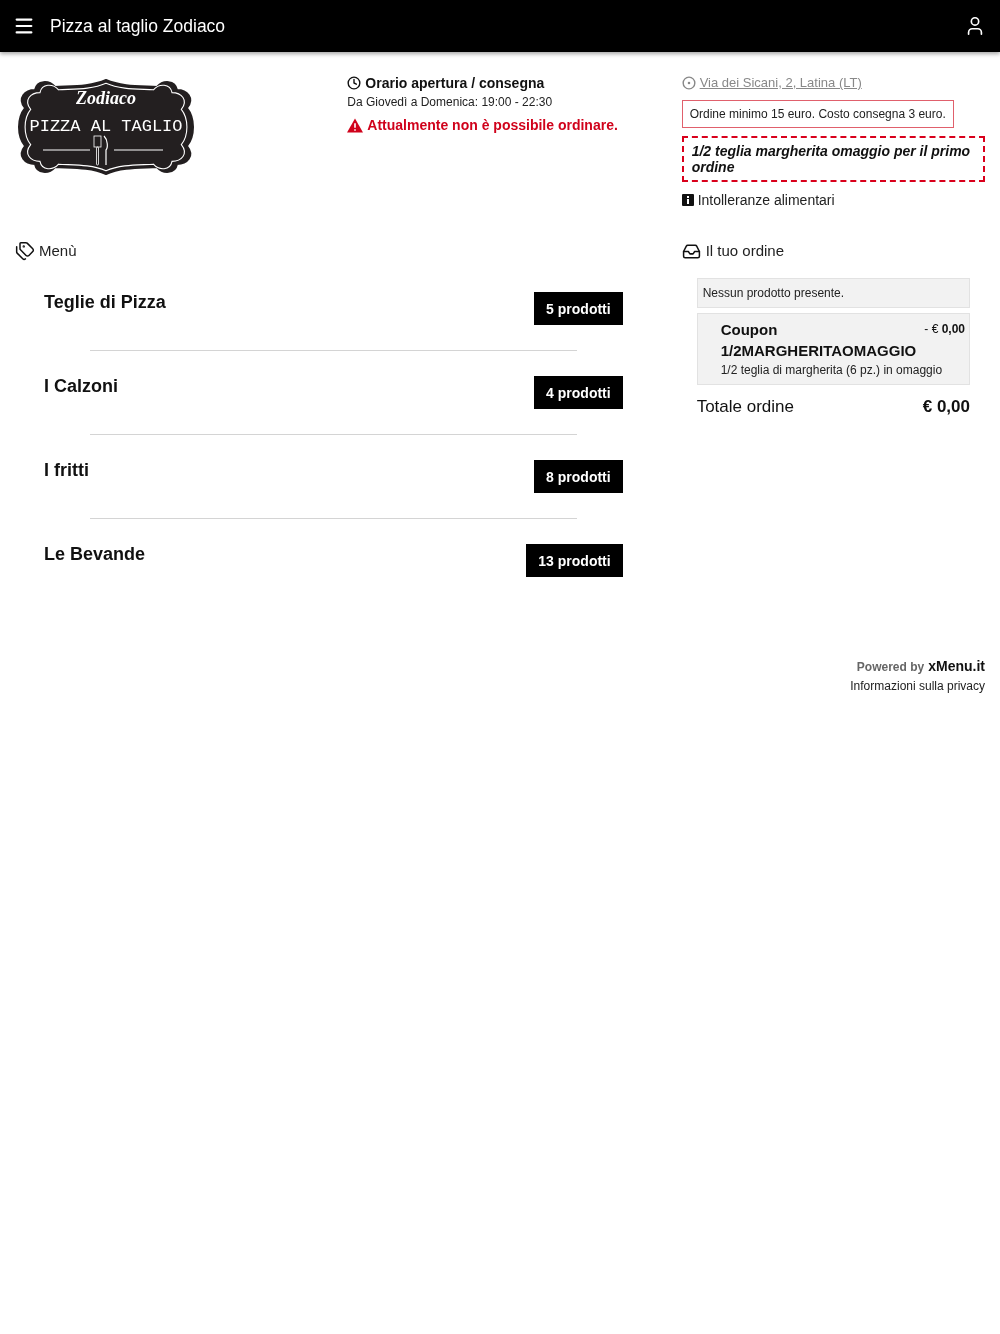 This screenshot has width=1000, height=1334. What do you see at coordinates (946, 407) in the screenshot?
I see `total-amount: € 0,00` at bounding box center [946, 407].